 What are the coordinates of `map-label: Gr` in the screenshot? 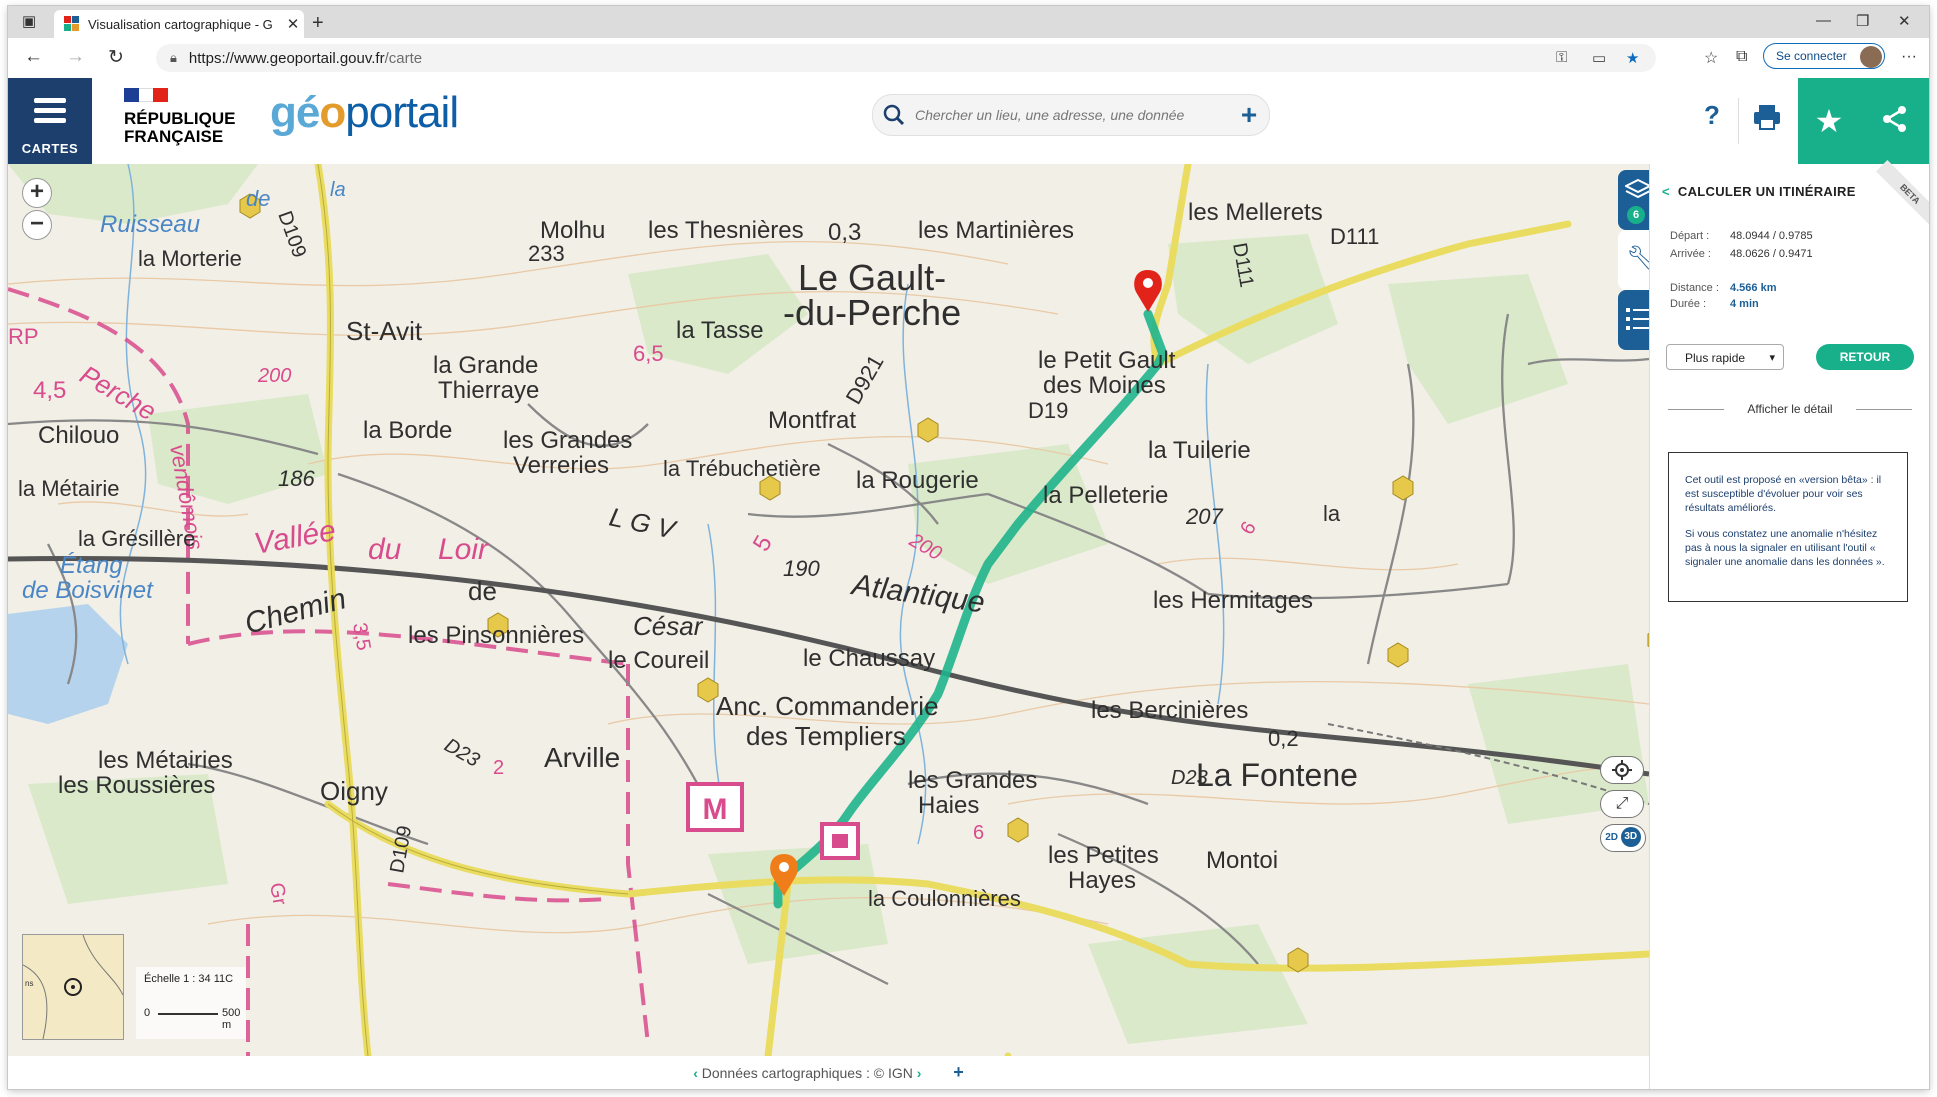 It's located at (278, 894).